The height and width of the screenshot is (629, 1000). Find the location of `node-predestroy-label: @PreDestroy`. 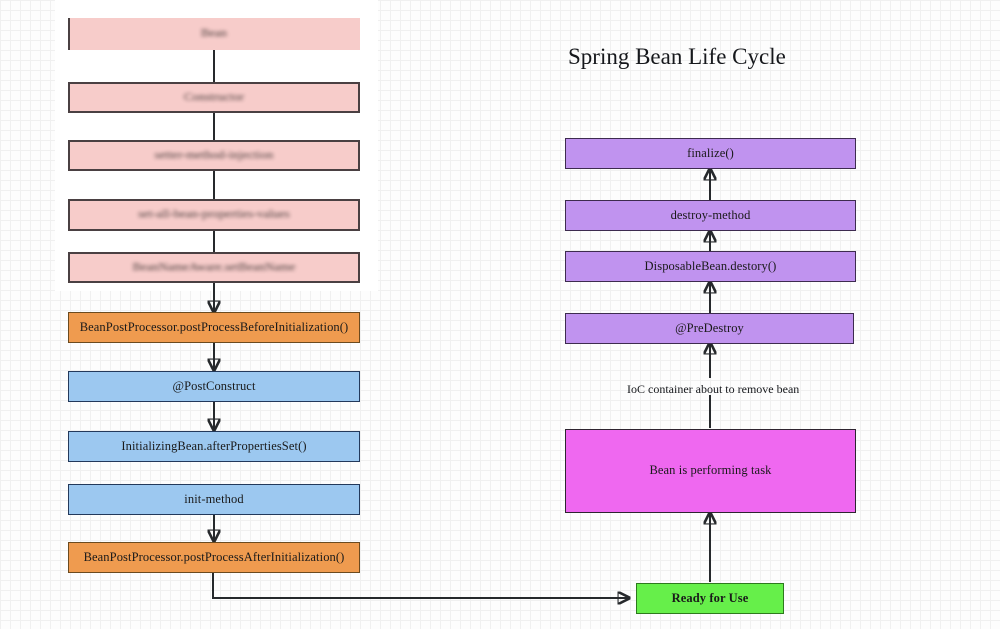

node-predestroy-label: @PreDestroy is located at coordinates (709, 327).